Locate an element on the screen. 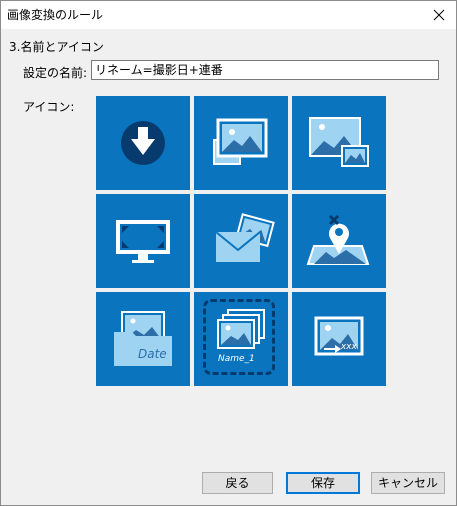 This screenshot has height=506, width=457. close-button is located at coordinates (439, 15).